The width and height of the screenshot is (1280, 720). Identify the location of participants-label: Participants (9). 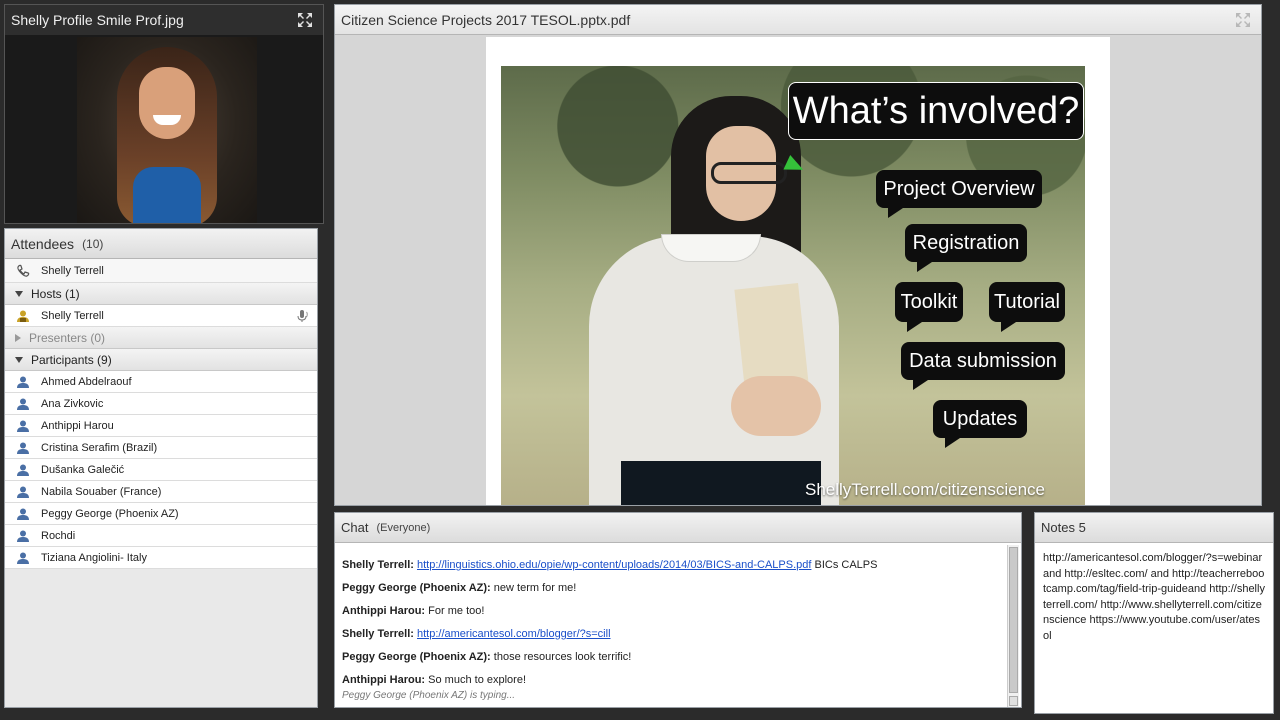
(71, 359).